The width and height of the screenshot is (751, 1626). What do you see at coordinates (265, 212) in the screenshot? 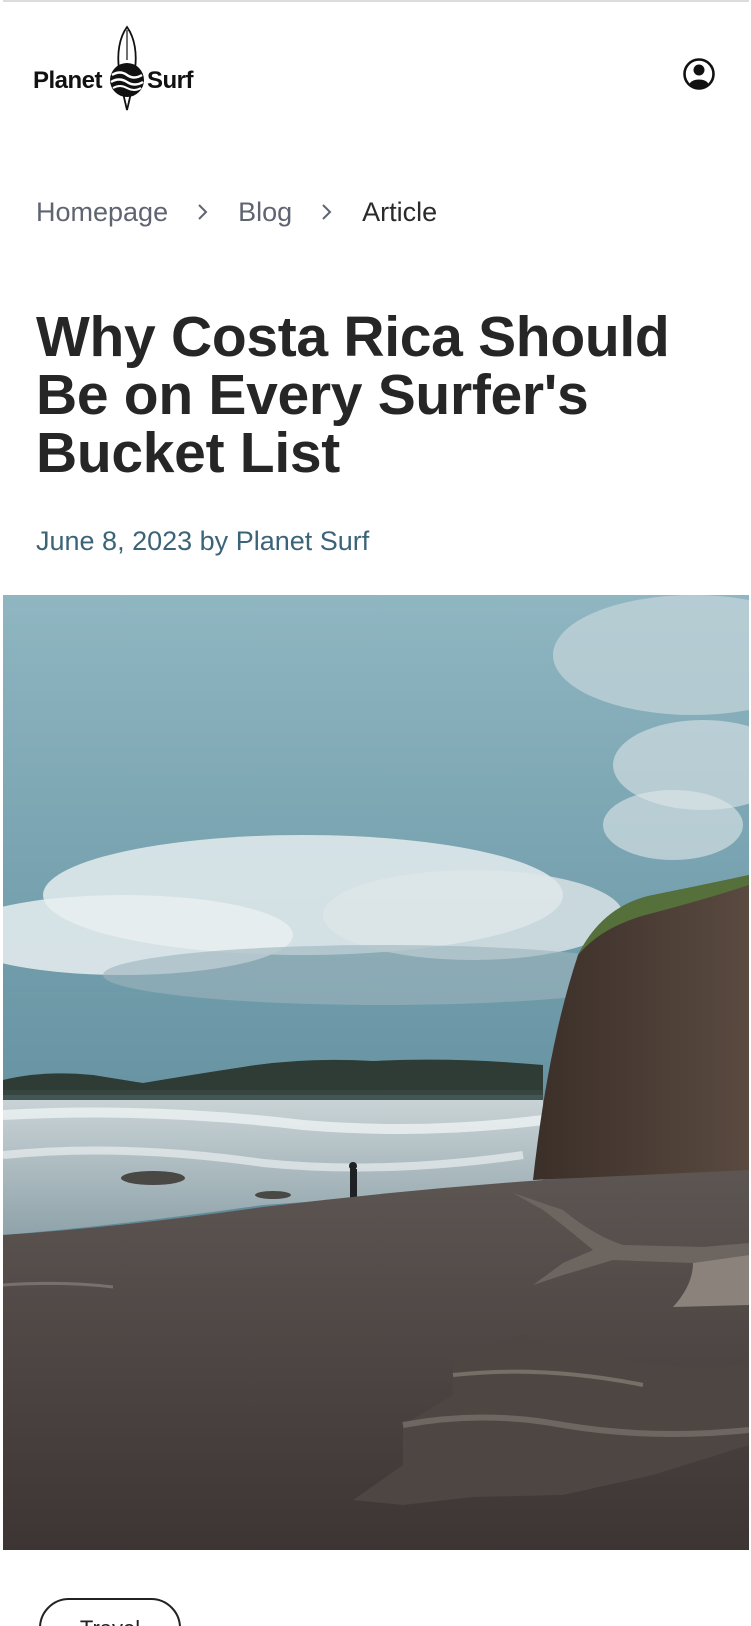
I see `breadcrumb-blog: Blog` at bounding box center [265, 212].